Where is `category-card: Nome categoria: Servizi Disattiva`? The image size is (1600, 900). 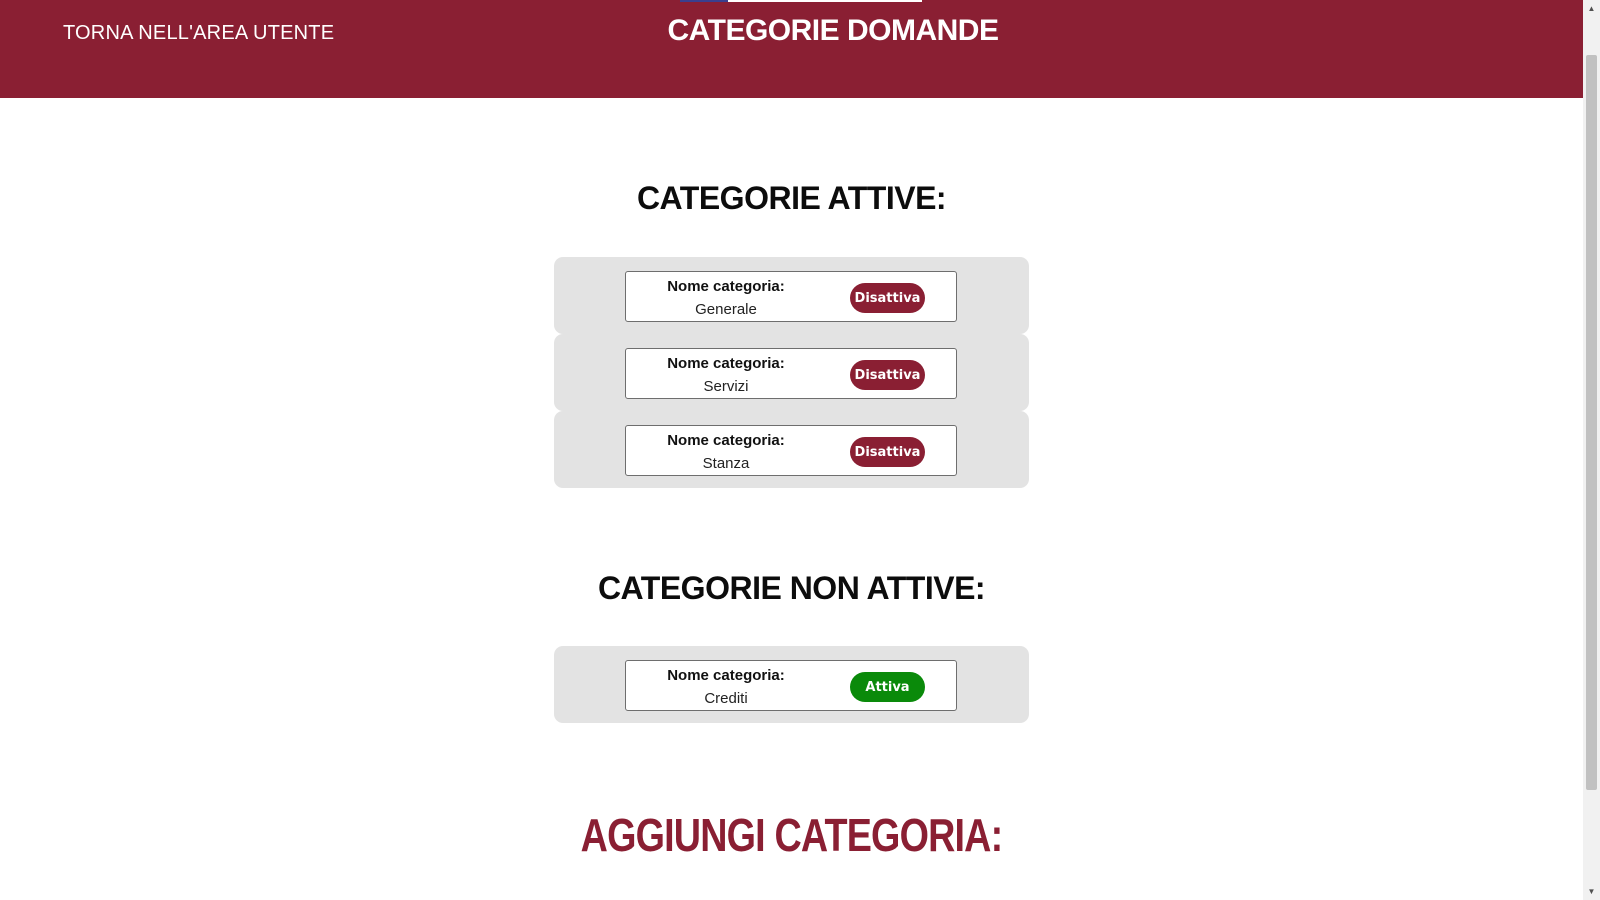
category-card: Nome categoria: Servizi Disattiva is located at coordinates (791, 373).